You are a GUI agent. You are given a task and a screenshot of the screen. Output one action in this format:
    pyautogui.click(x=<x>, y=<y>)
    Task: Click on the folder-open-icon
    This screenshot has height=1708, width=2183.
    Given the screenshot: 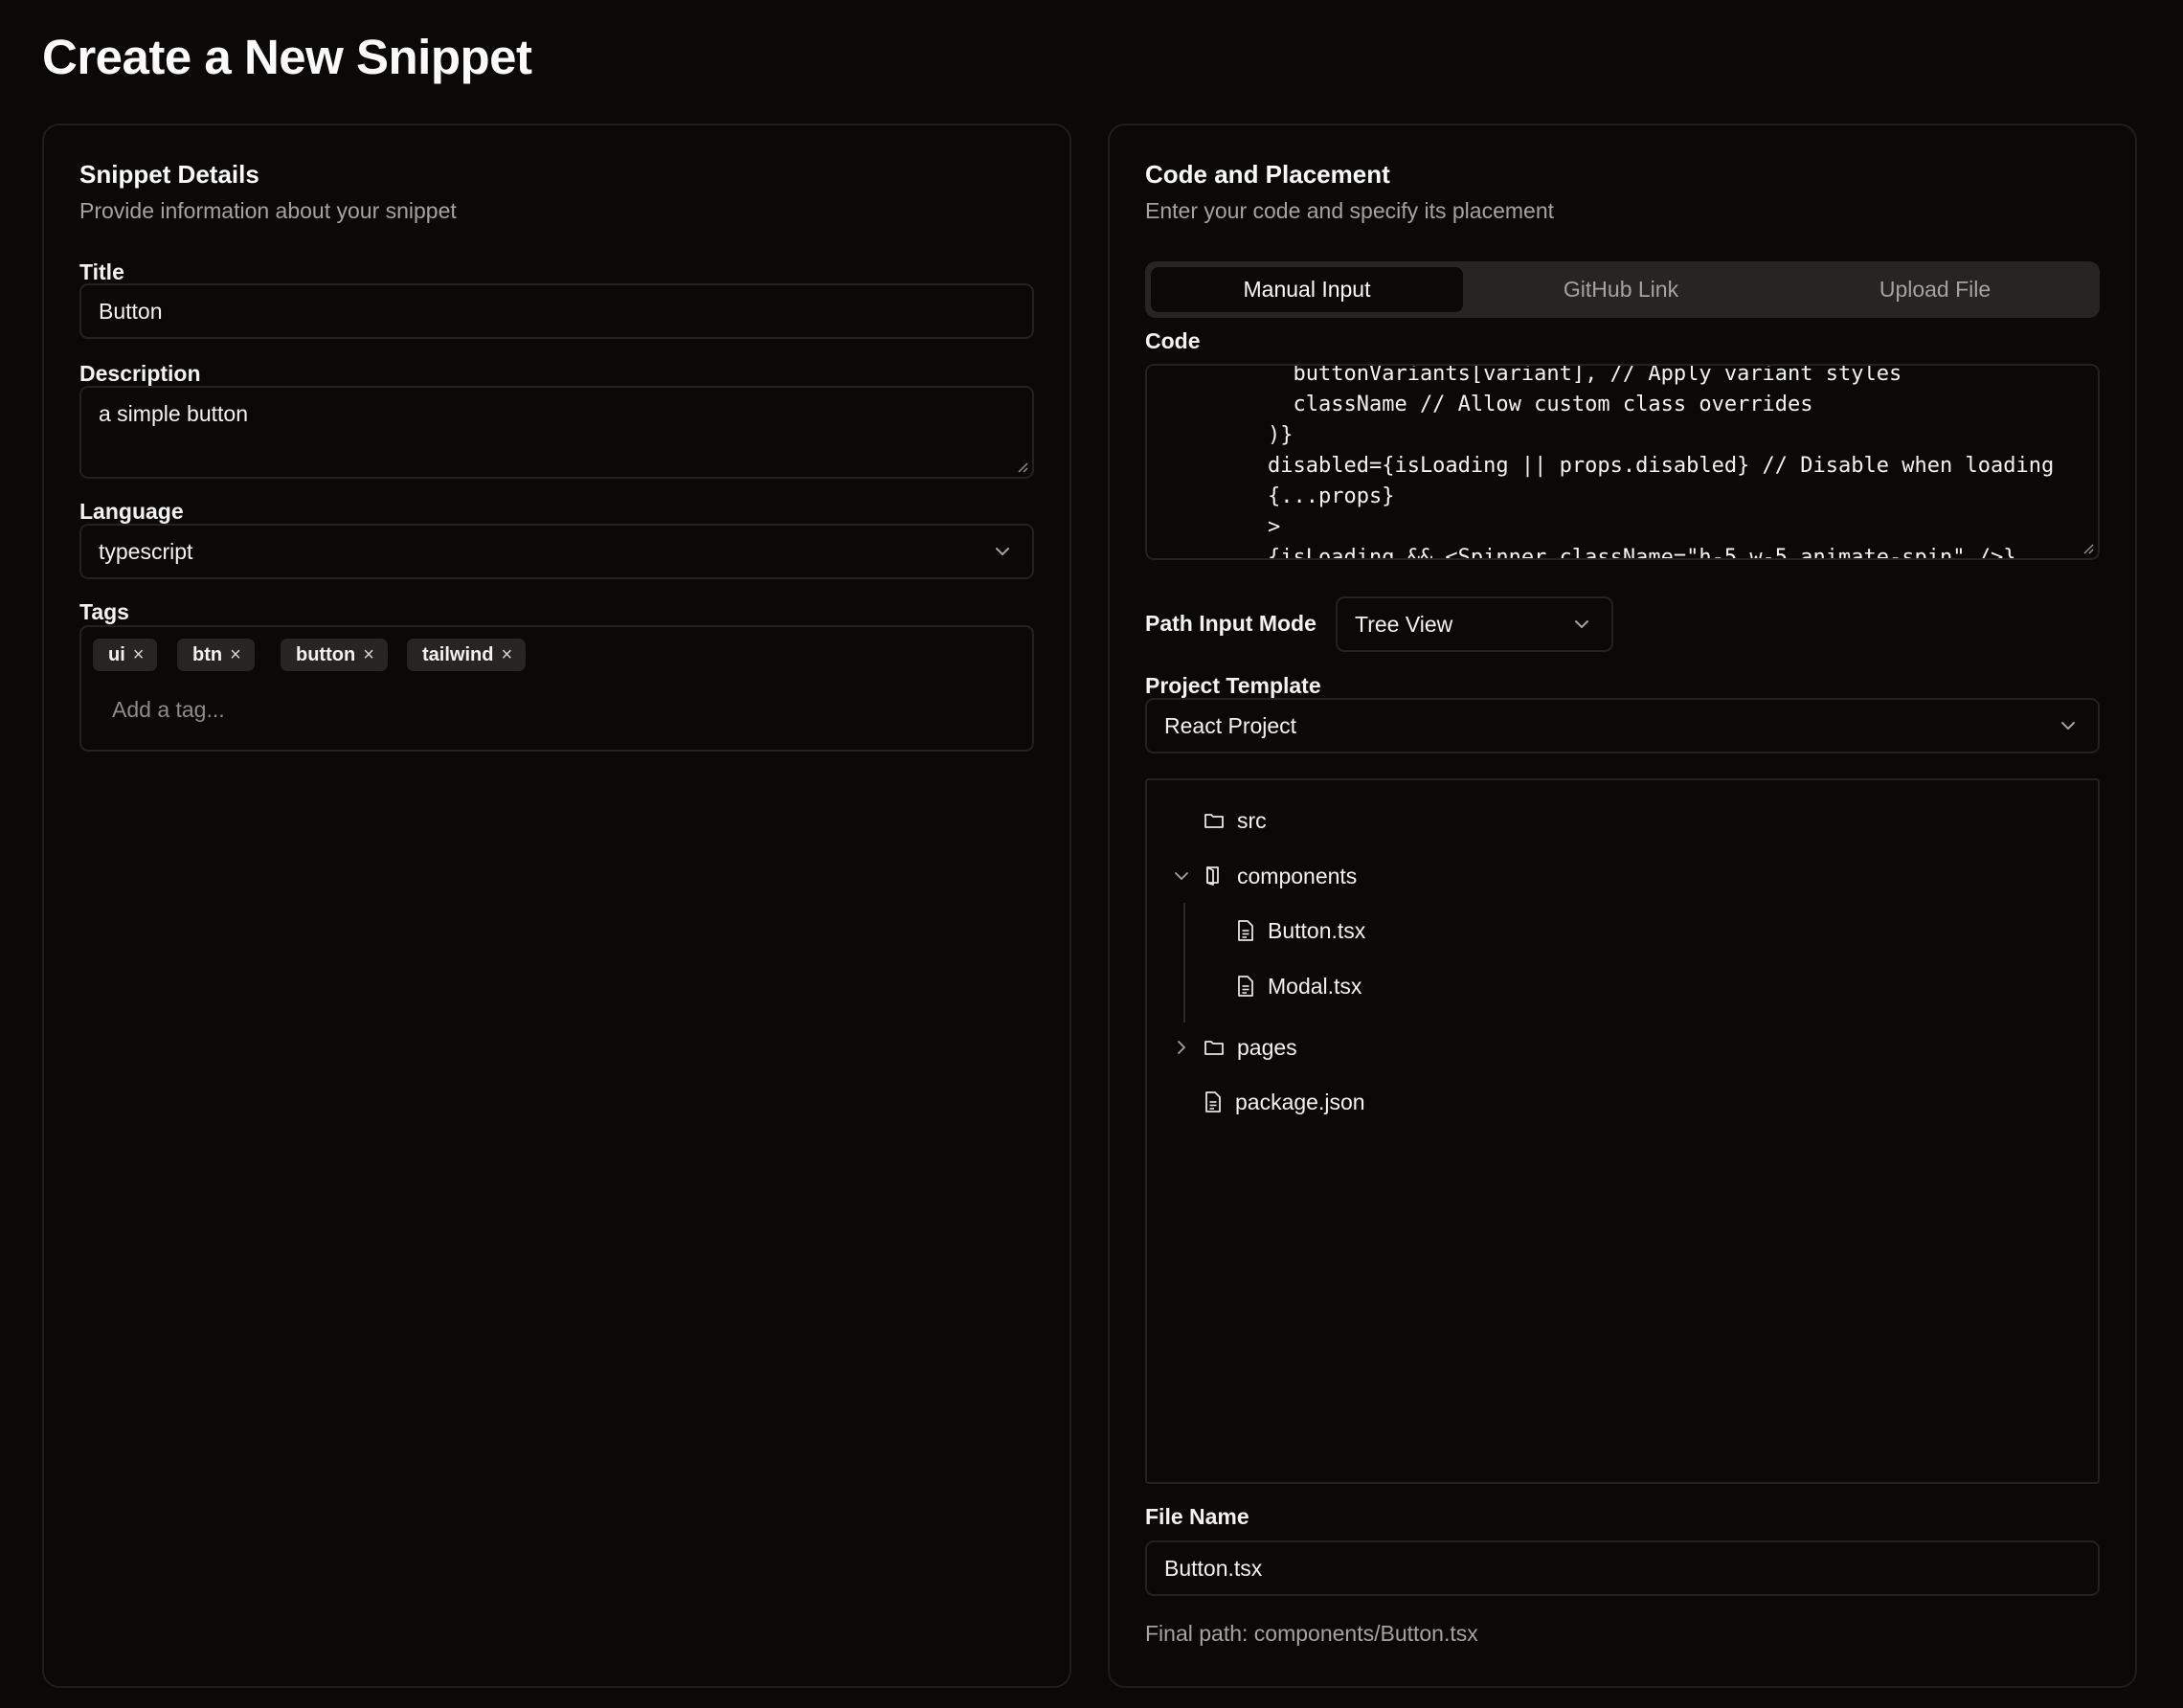 What is the action you would take?
    pyautogui.click(x=1212, y=876)
    